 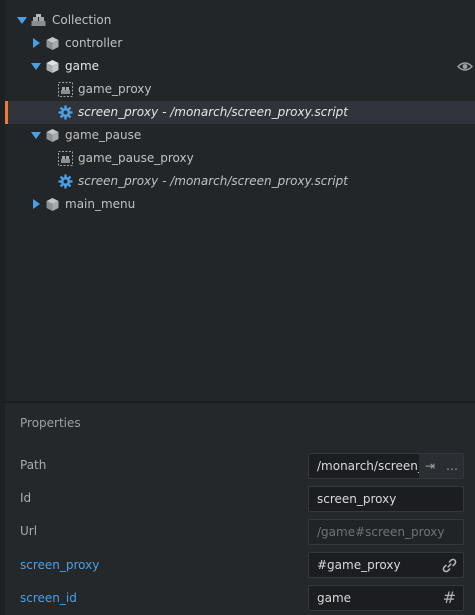 What do you see at coordinates (449, 565) in the screenshot?
I see `link-icon` at bounding box center [449, 565].